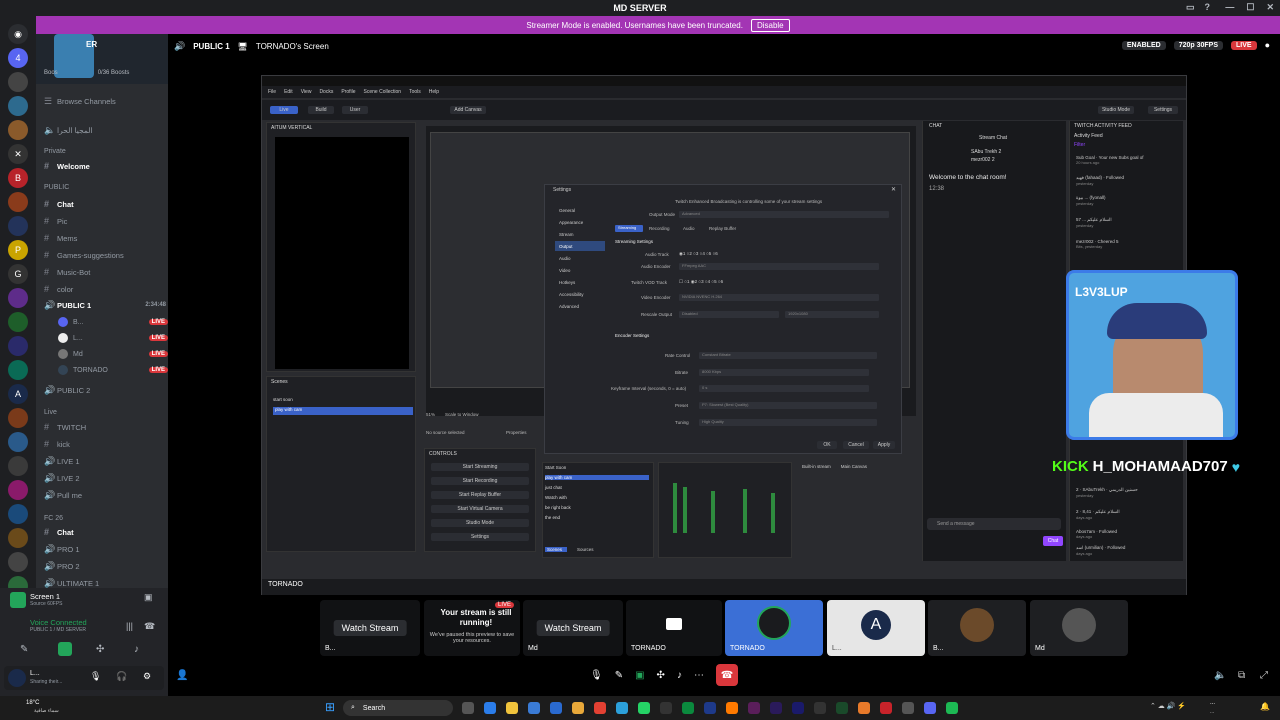 This screenshot has height=720, width=1280. Describe the element at coordinates (788, 422) in the screenshot. I see `tuning-select: High Quality` at that location.